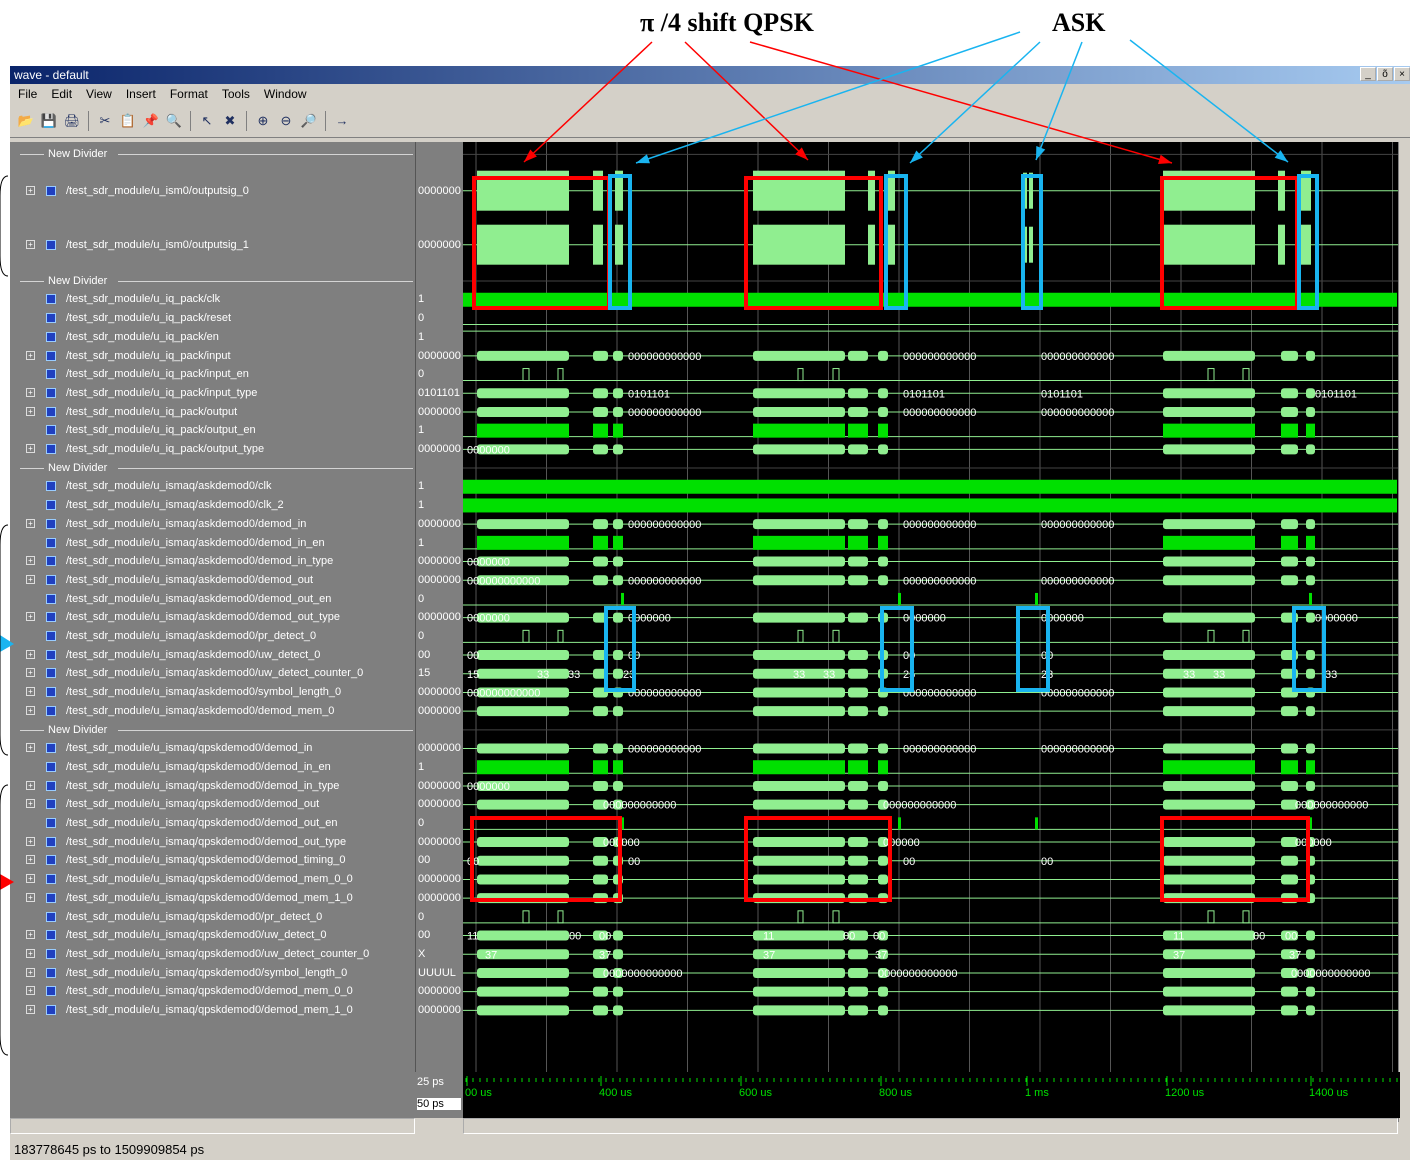 The image size is (1410, 1160). Describe the element at coordinates (212, 299) in the screenshot. I see `signal-row: /test_sdr_module/u_iq_pack/clk` at that location.